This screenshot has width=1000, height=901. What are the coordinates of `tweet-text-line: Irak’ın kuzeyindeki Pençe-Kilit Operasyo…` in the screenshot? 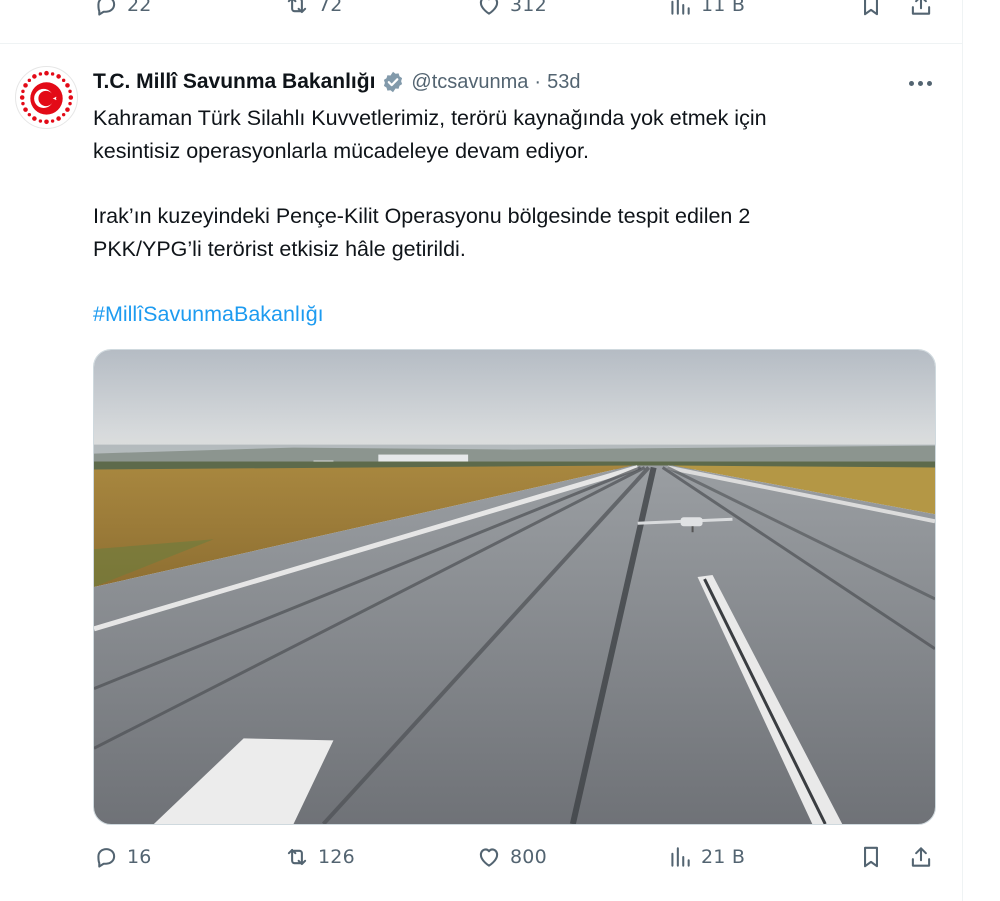 It's located at (422, 216).